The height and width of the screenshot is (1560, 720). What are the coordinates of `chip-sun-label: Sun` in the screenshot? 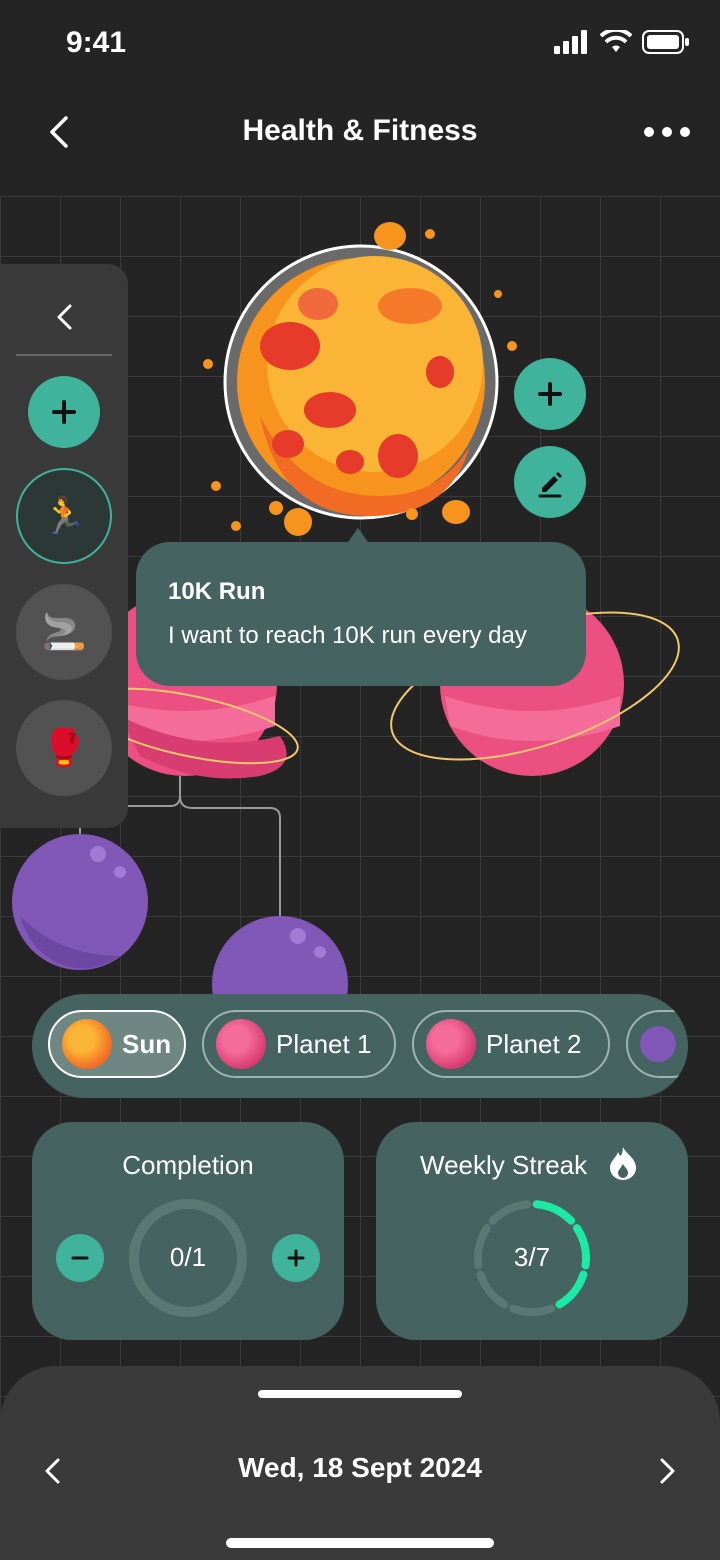 It's located at (147, 1043).